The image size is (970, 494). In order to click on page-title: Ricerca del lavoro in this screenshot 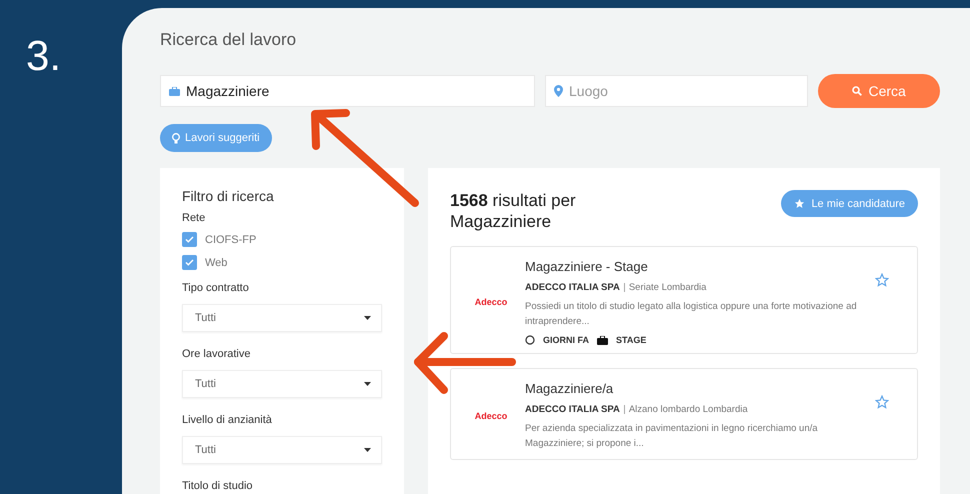, I will do `click(229, 40)`.